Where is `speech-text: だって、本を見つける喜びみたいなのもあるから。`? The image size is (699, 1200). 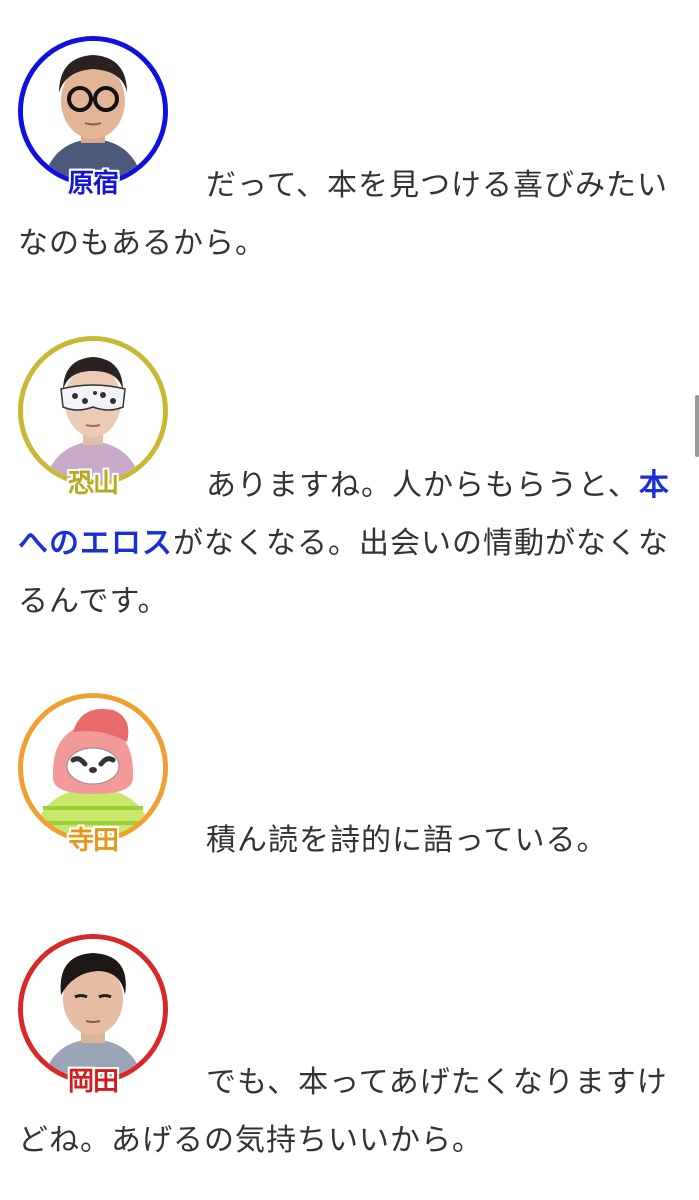
speech-text: だって、本を見つける喜びみたいなのもあるから。 is located at coordinates (353, 215).